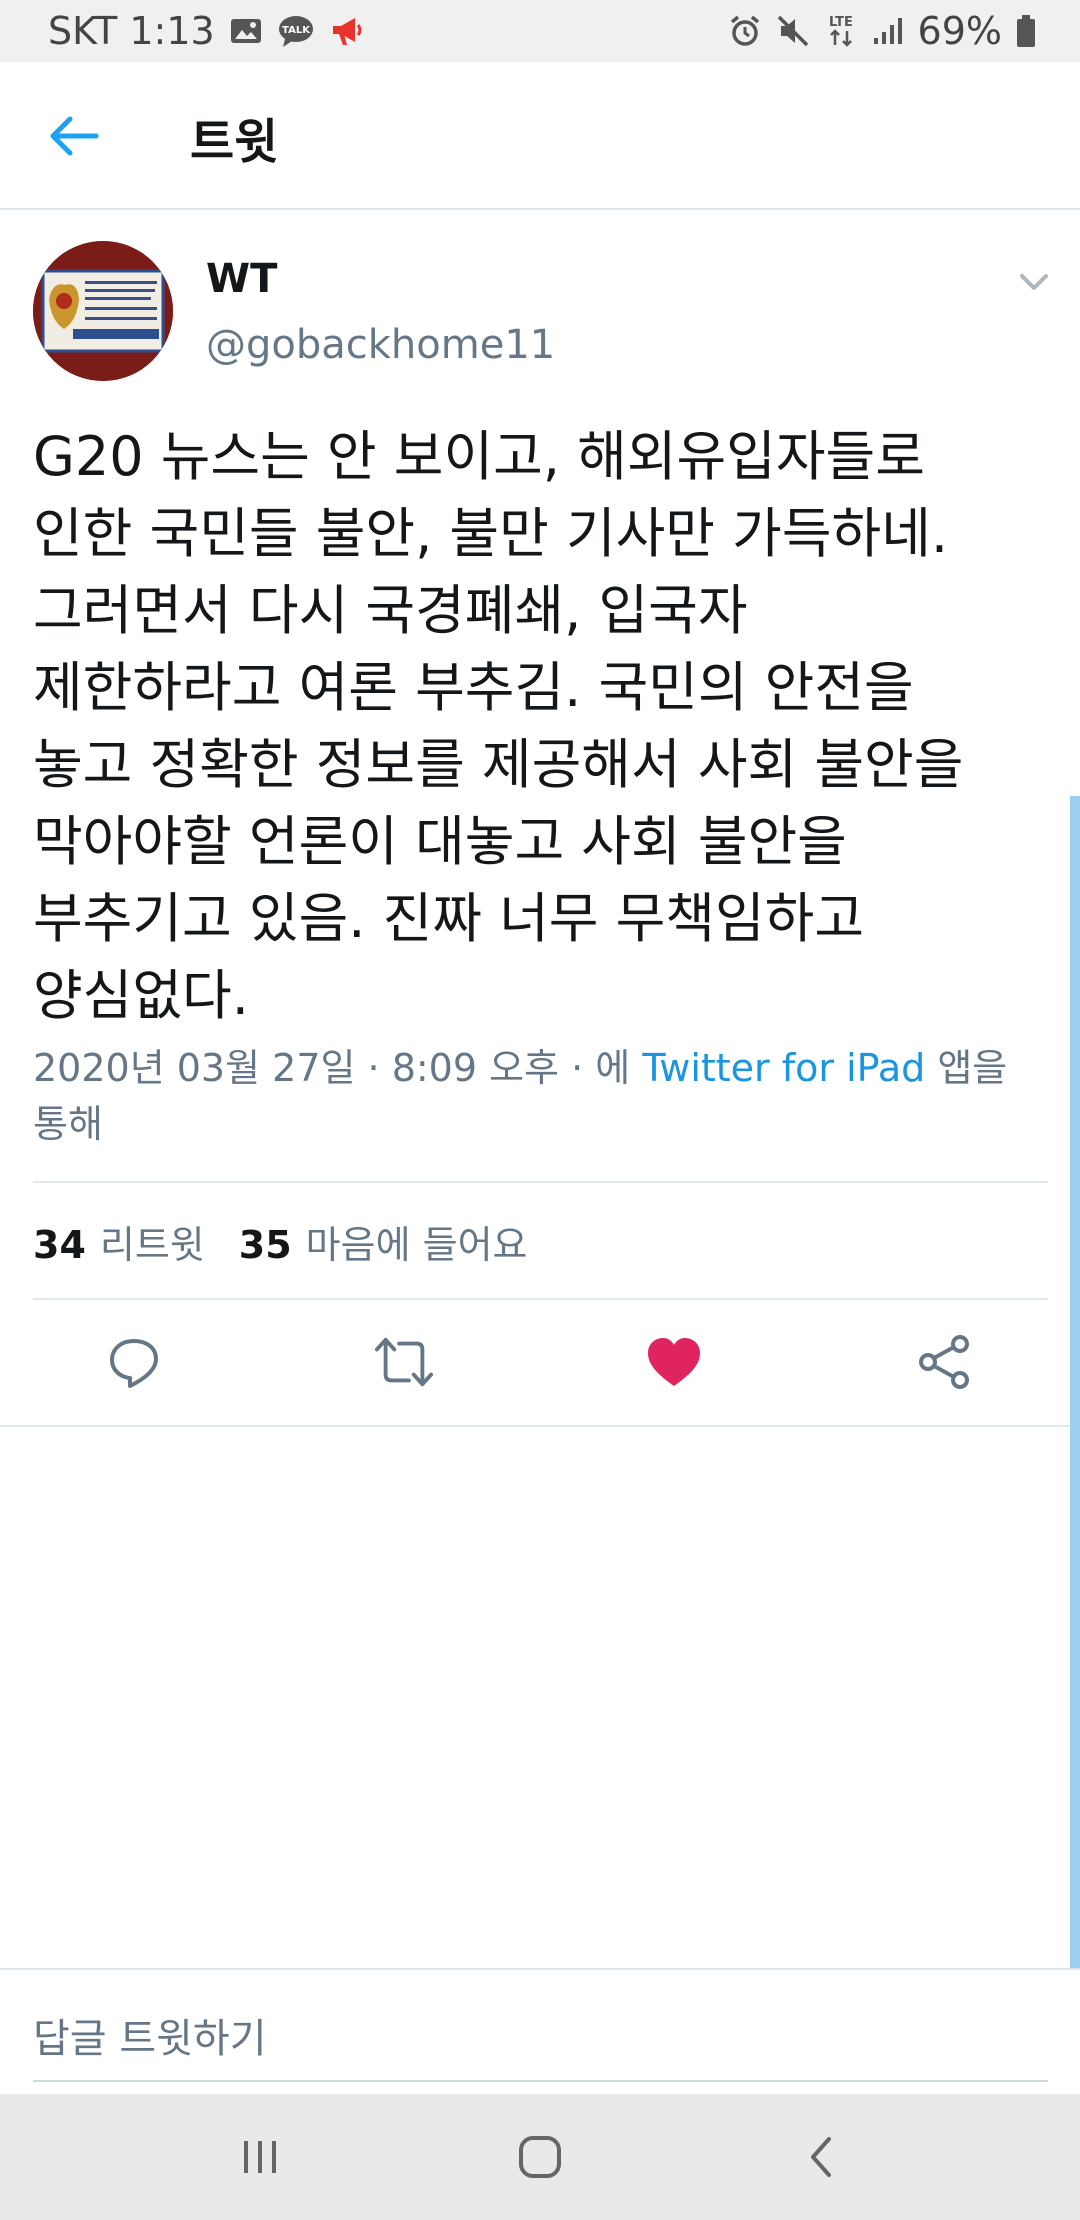 This screenshot has height=2220, width=1080. Describe the element at coordinates (745, 31) in the screenshot. I see `alarm-icon` at that location.